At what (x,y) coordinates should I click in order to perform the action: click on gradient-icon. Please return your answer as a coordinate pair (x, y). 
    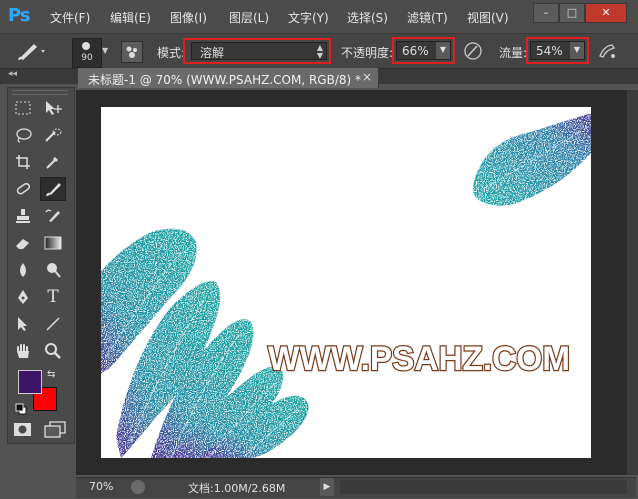
    Looking at the image, I should click on (53, 243).